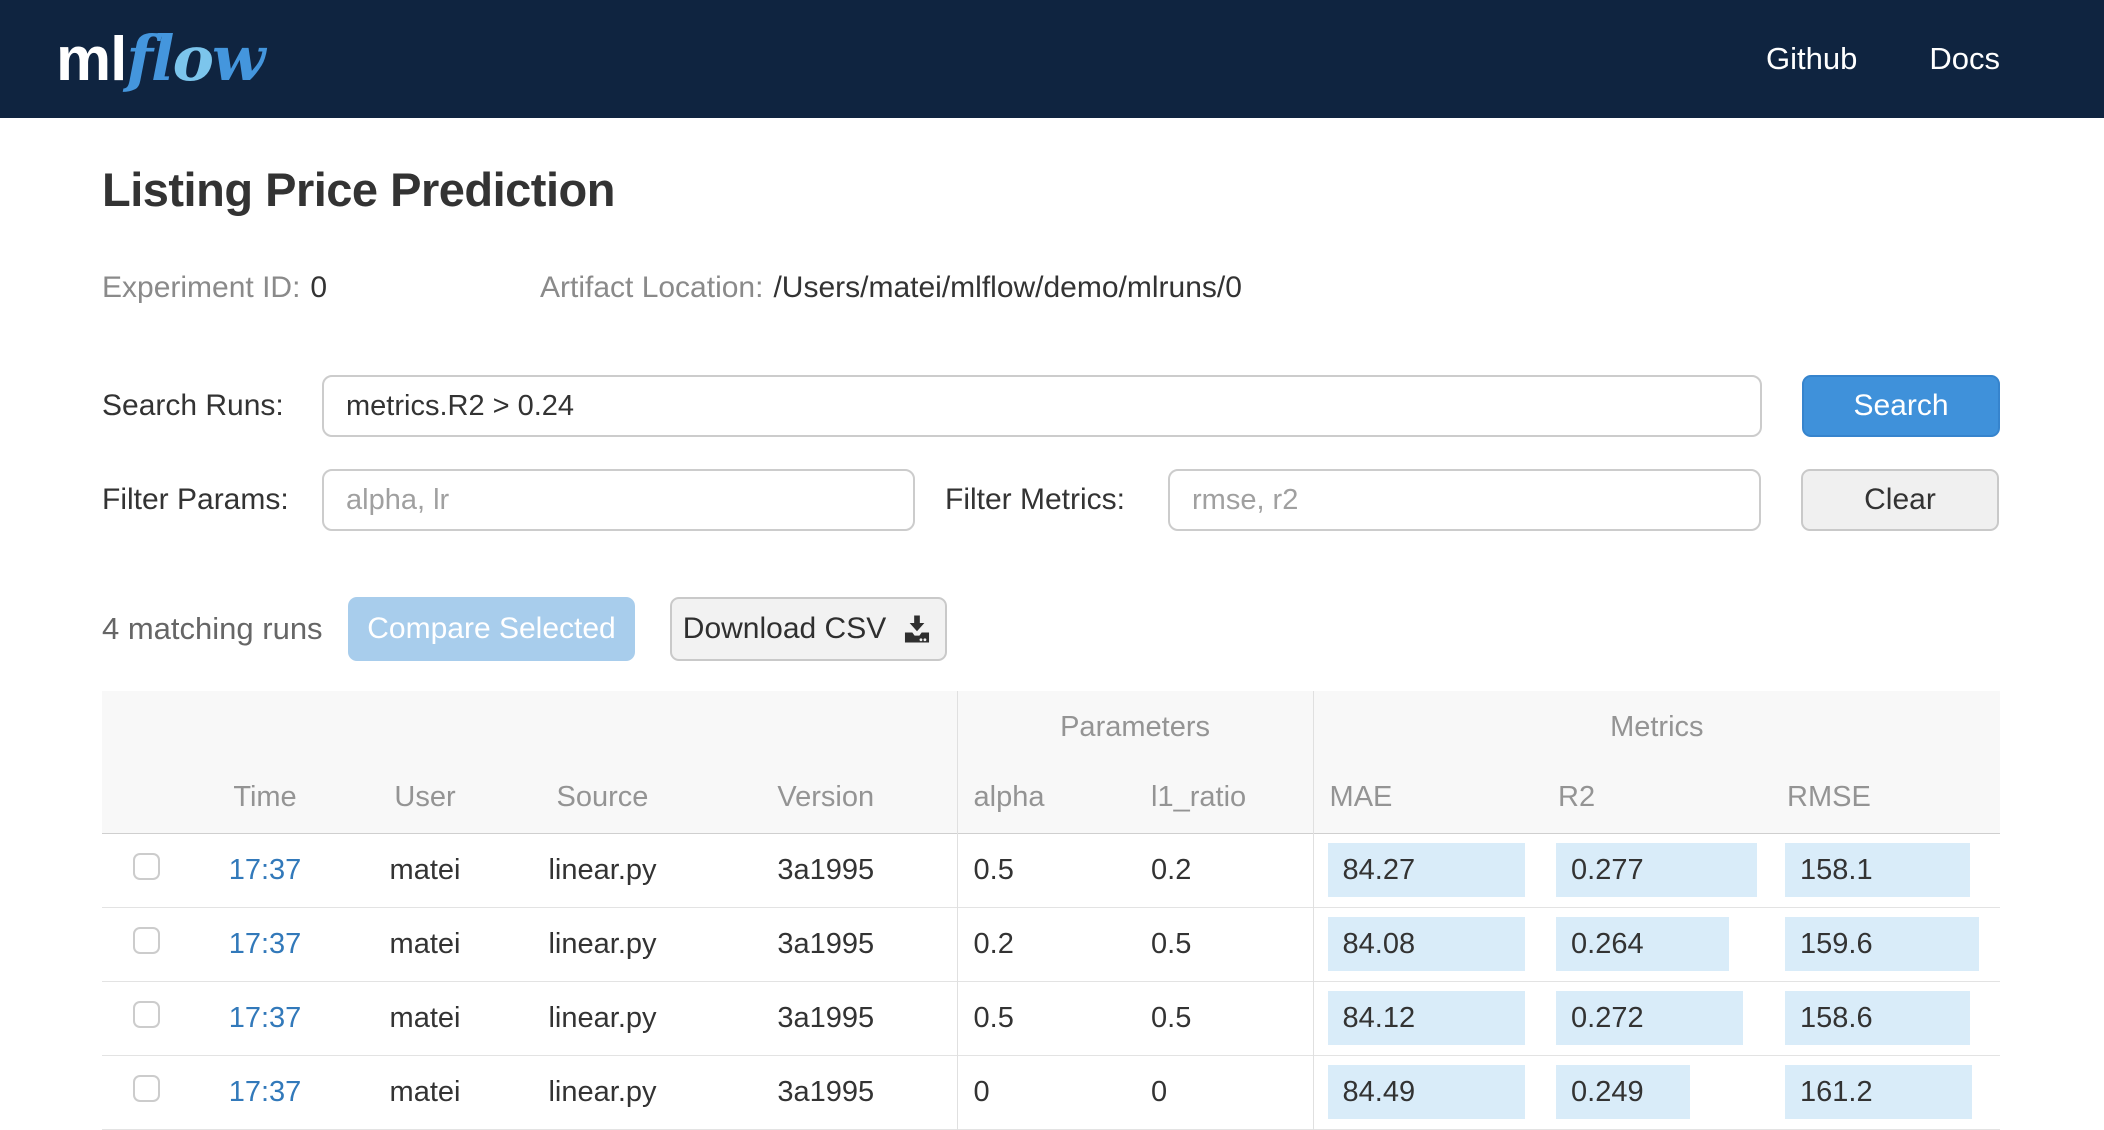  I want to click on run-param-l1-ratio: 0.2, so click(1171, 869).